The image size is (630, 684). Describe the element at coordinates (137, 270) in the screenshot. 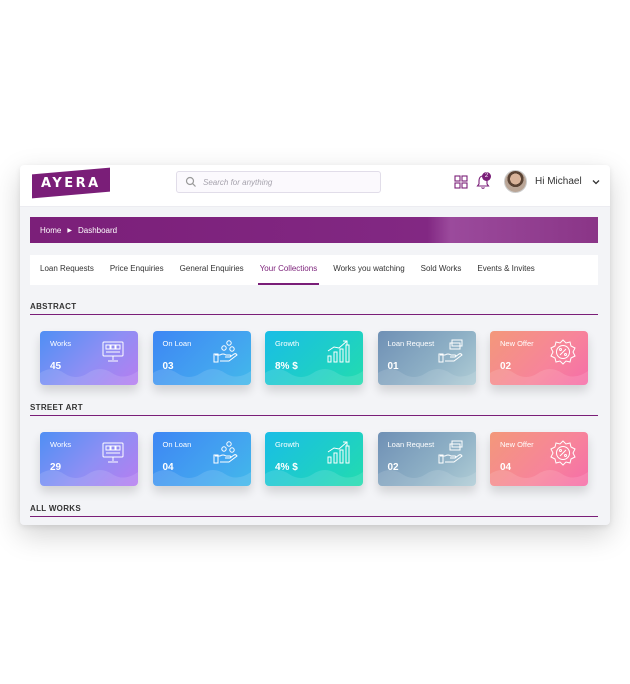

I see `tab-price-enquiries: Price Enquiries` at that location.